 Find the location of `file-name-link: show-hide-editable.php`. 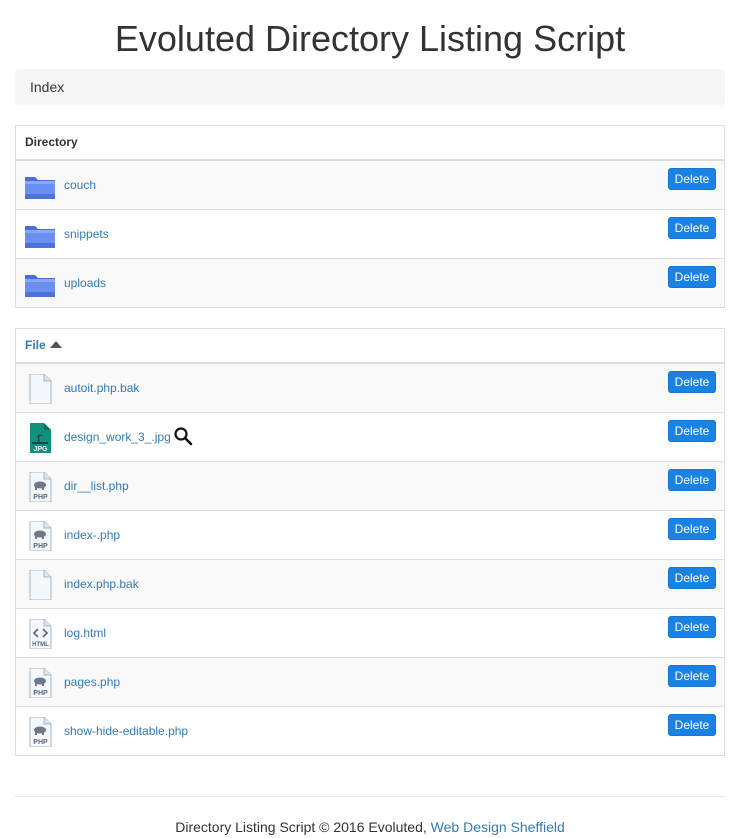

file-name-link: show-hide-editable.php is located at coordinates (126, 731).